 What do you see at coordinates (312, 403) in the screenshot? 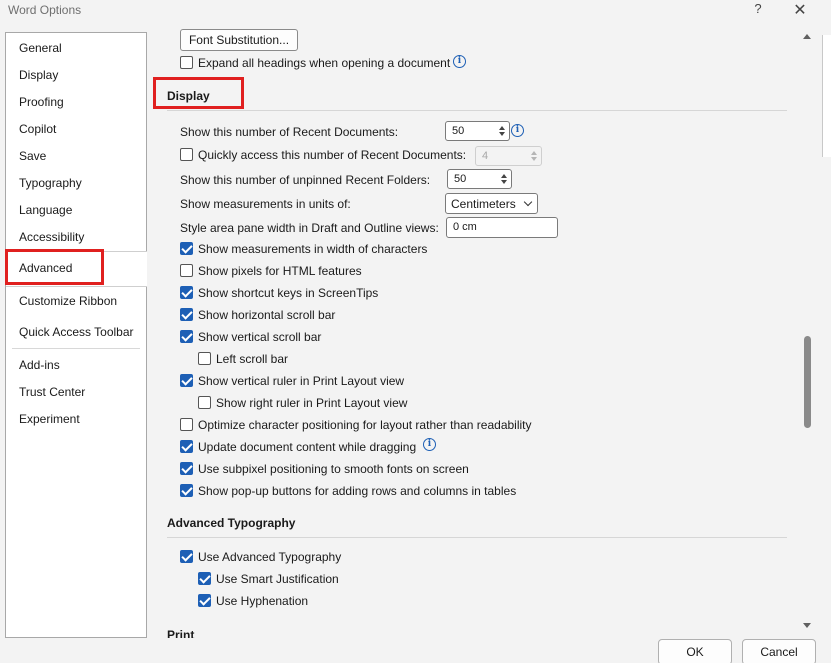
I see `checkbox-label: Show right ruler in Print Layout view` at bounding box center [312, 403].